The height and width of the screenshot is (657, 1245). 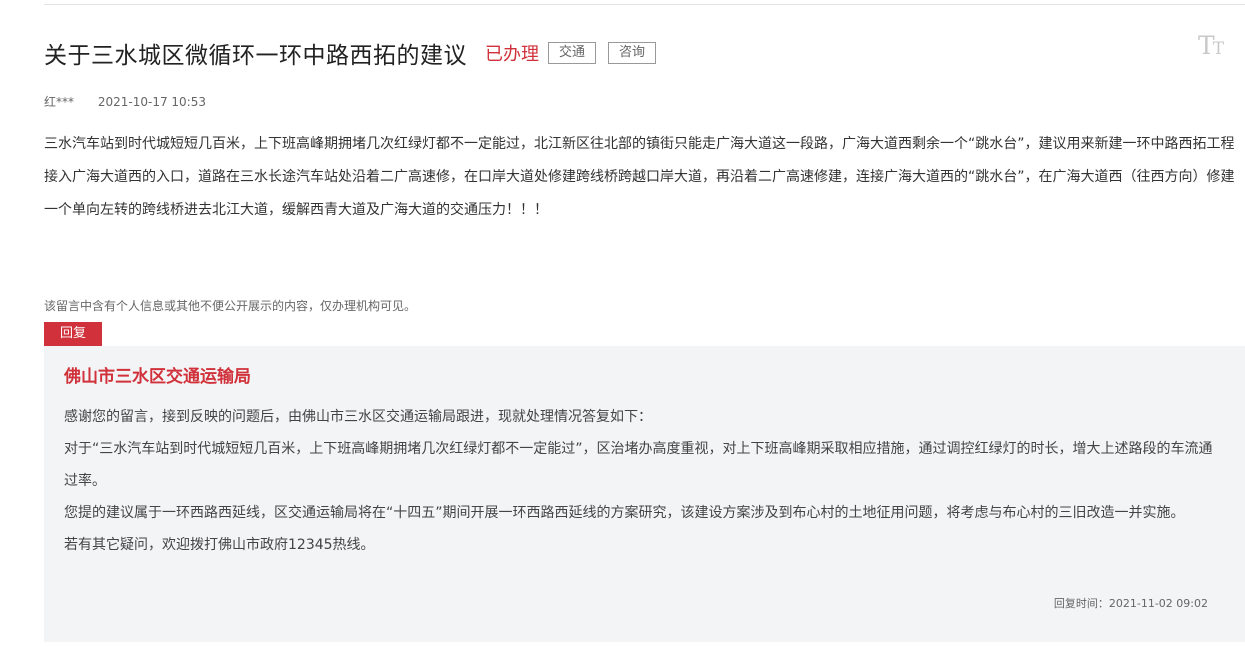 What do you see at coordinates (1218, 49) in the screenshot?
I see `small-t-glyph: T` at bounding box center [1218, 49].